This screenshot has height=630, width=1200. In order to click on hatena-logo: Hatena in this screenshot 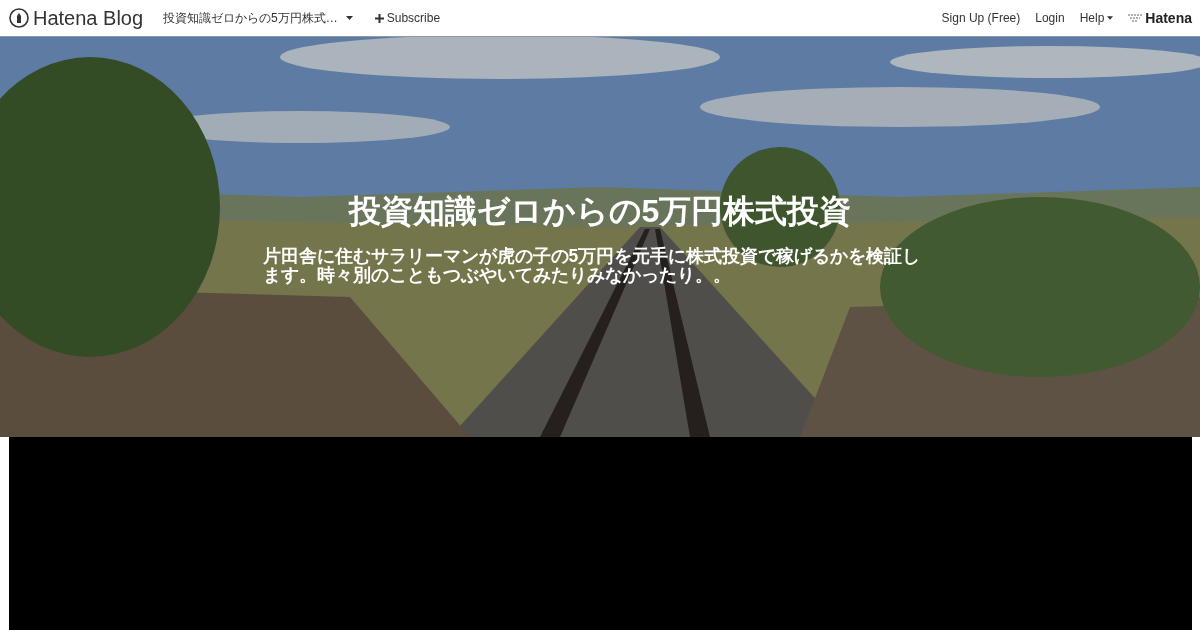, I will do `click(1160, 18)`.